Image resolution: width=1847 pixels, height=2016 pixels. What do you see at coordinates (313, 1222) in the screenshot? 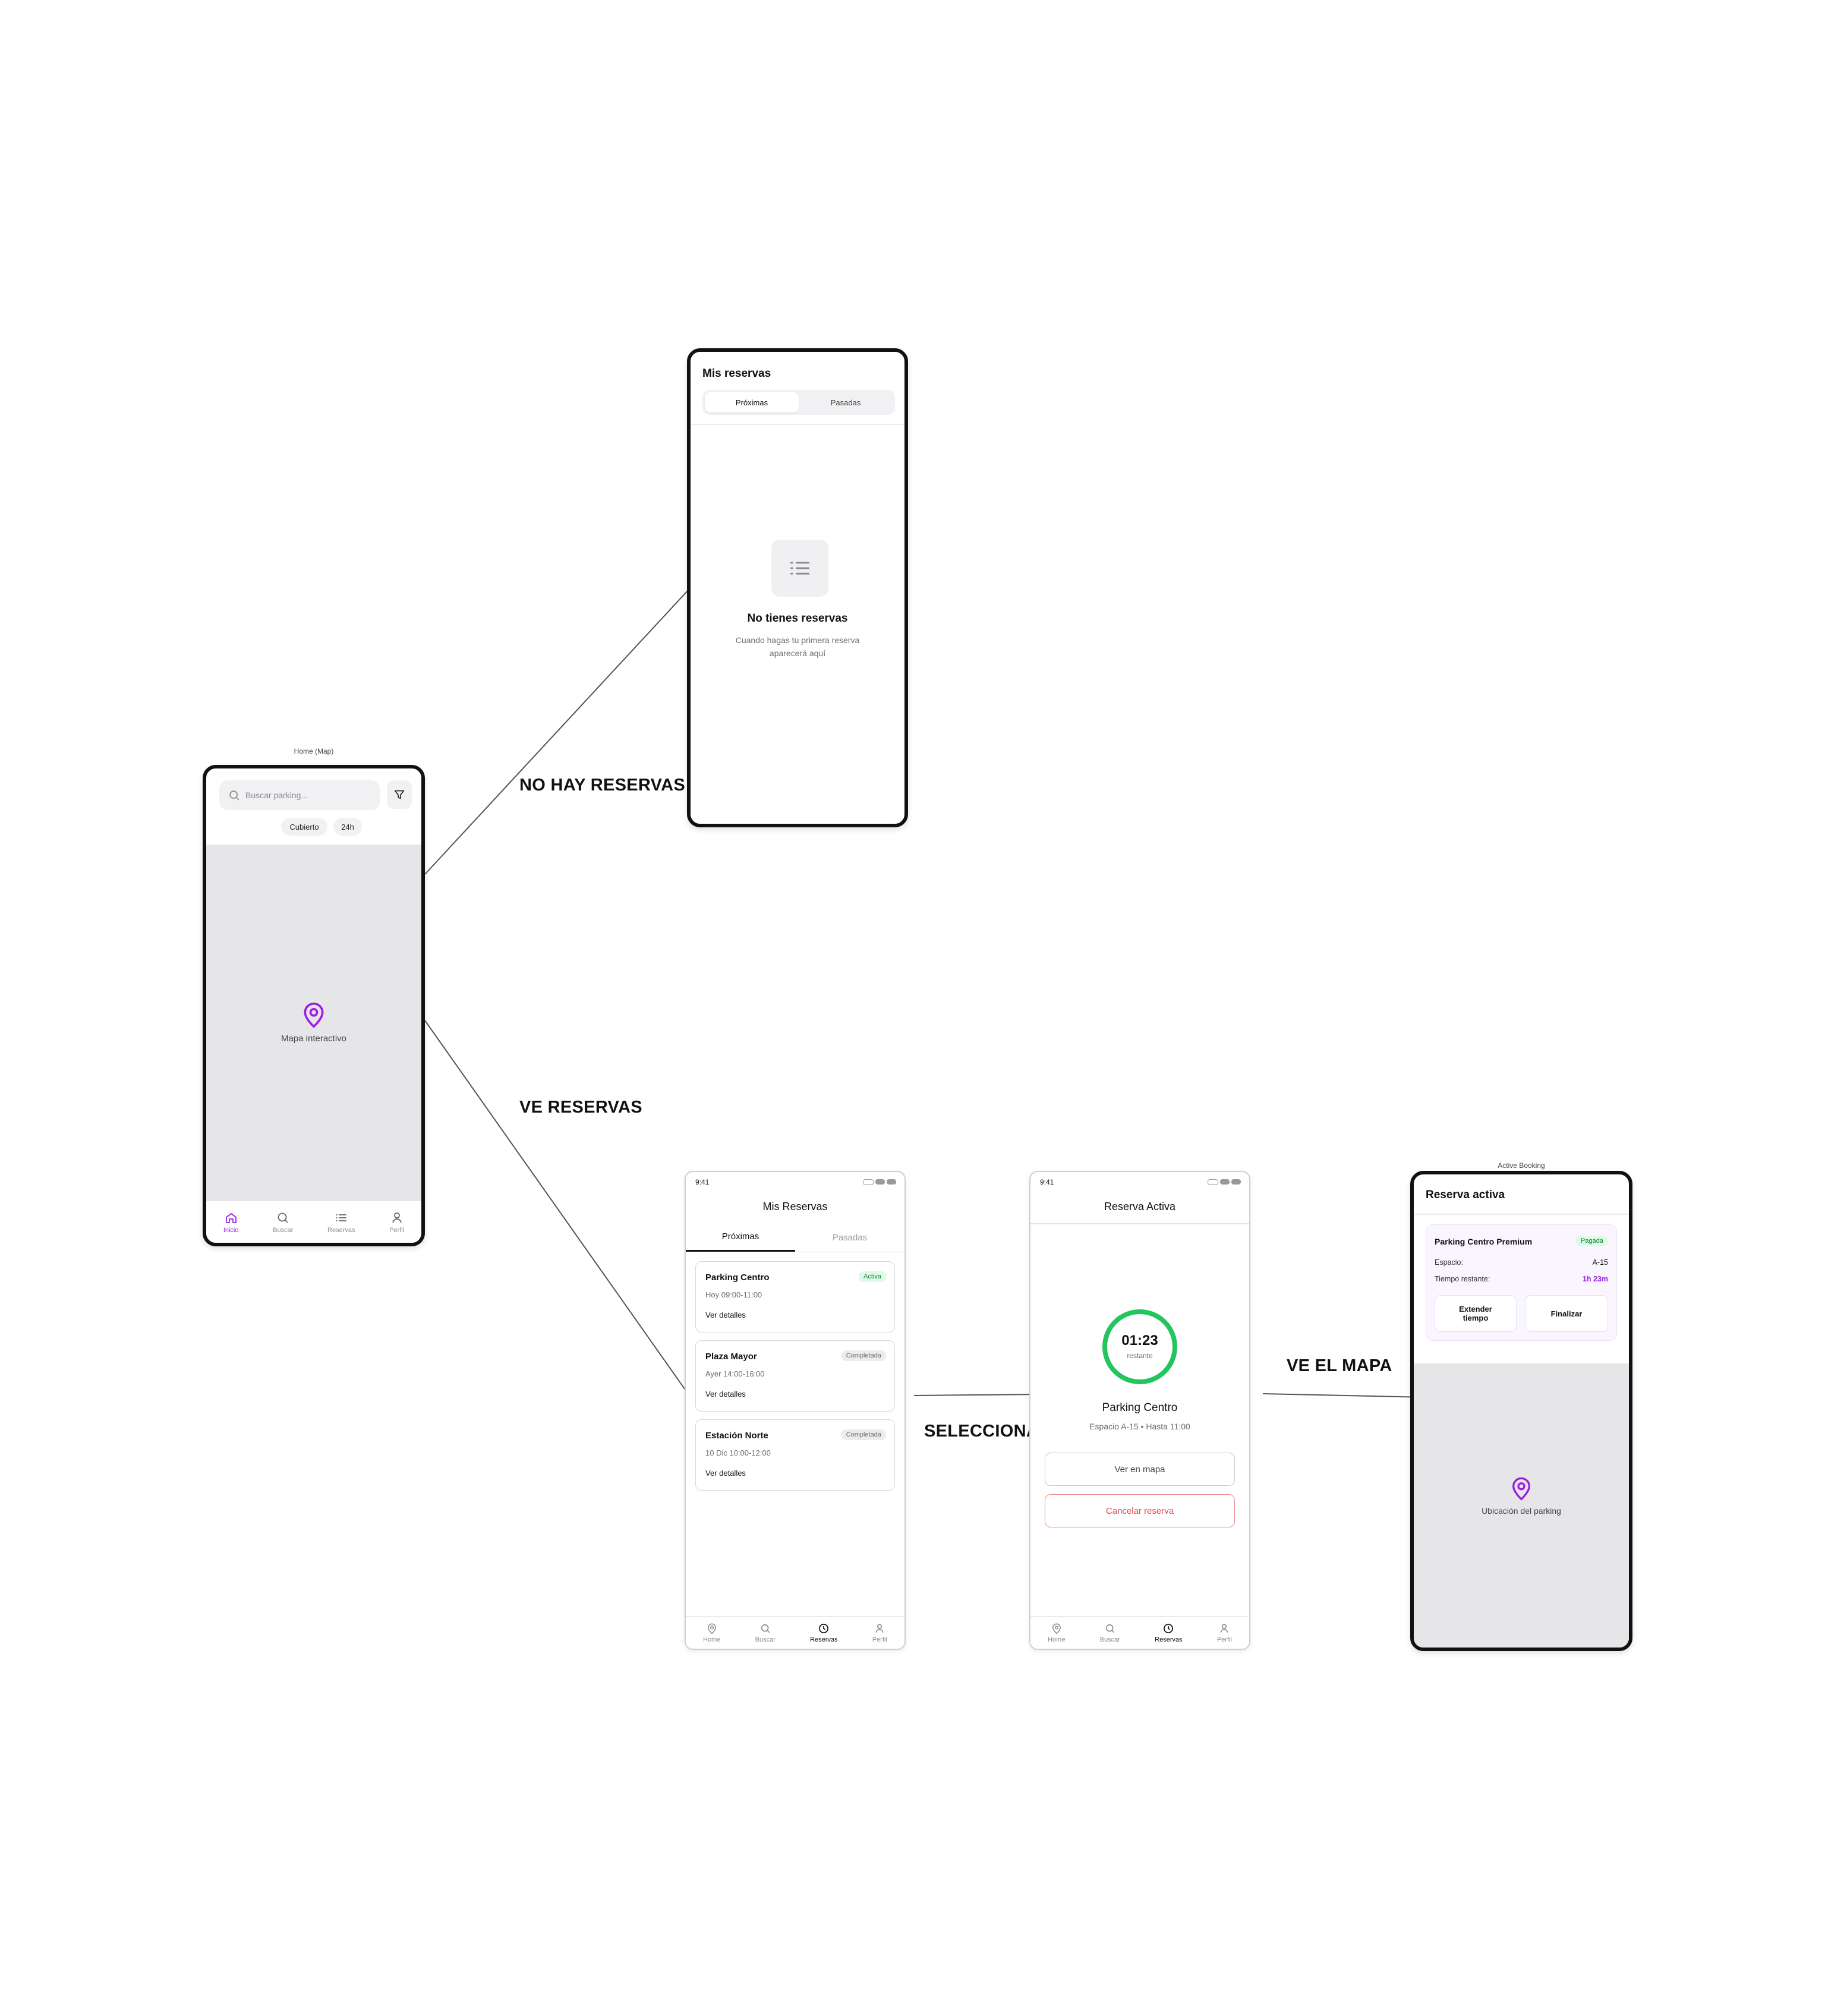
I see `home-tabbar: Inicio Buscar Reservas Perfil` at bounding box center [313, 1222].